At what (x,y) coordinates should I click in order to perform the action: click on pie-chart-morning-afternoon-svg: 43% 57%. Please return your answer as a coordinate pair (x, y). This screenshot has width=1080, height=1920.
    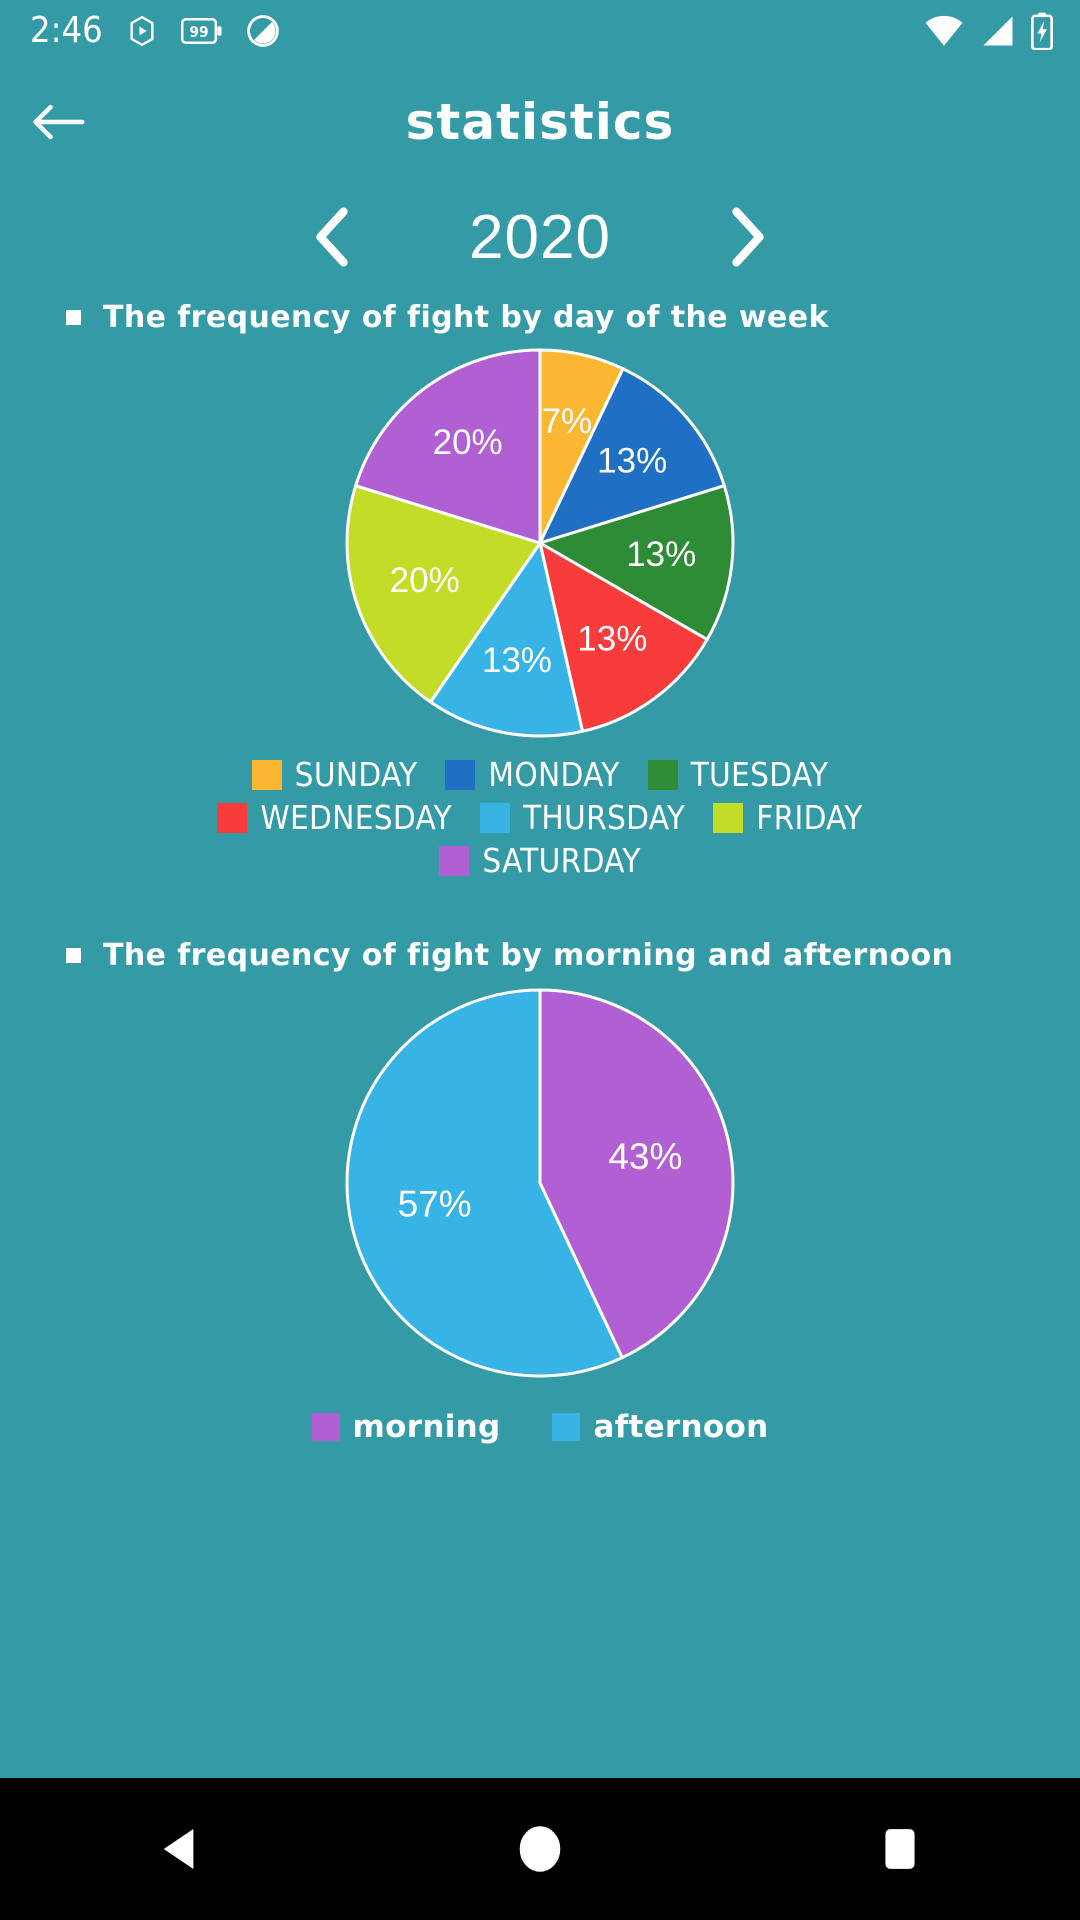
    Looking at the image, I should click on (540, 1183).